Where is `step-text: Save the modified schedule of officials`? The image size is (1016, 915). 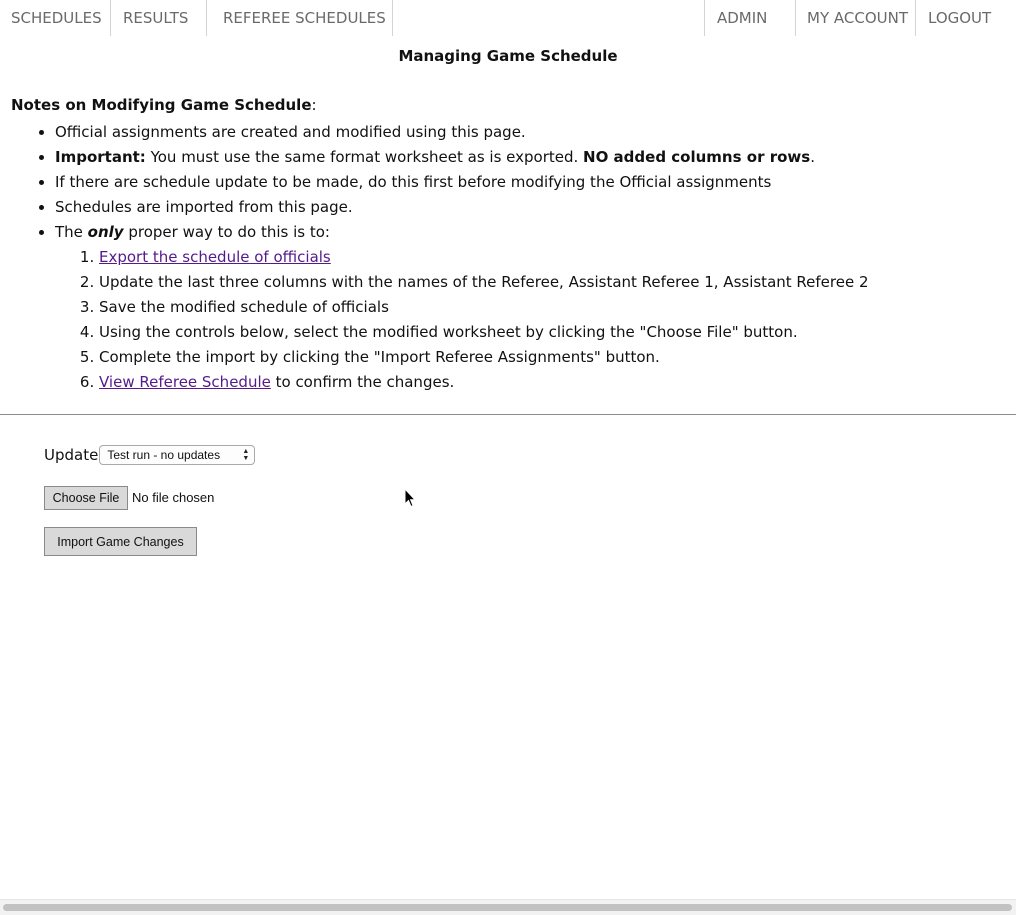
step-text: Save the modified schedule of officials is located at coordinates (244, 307).